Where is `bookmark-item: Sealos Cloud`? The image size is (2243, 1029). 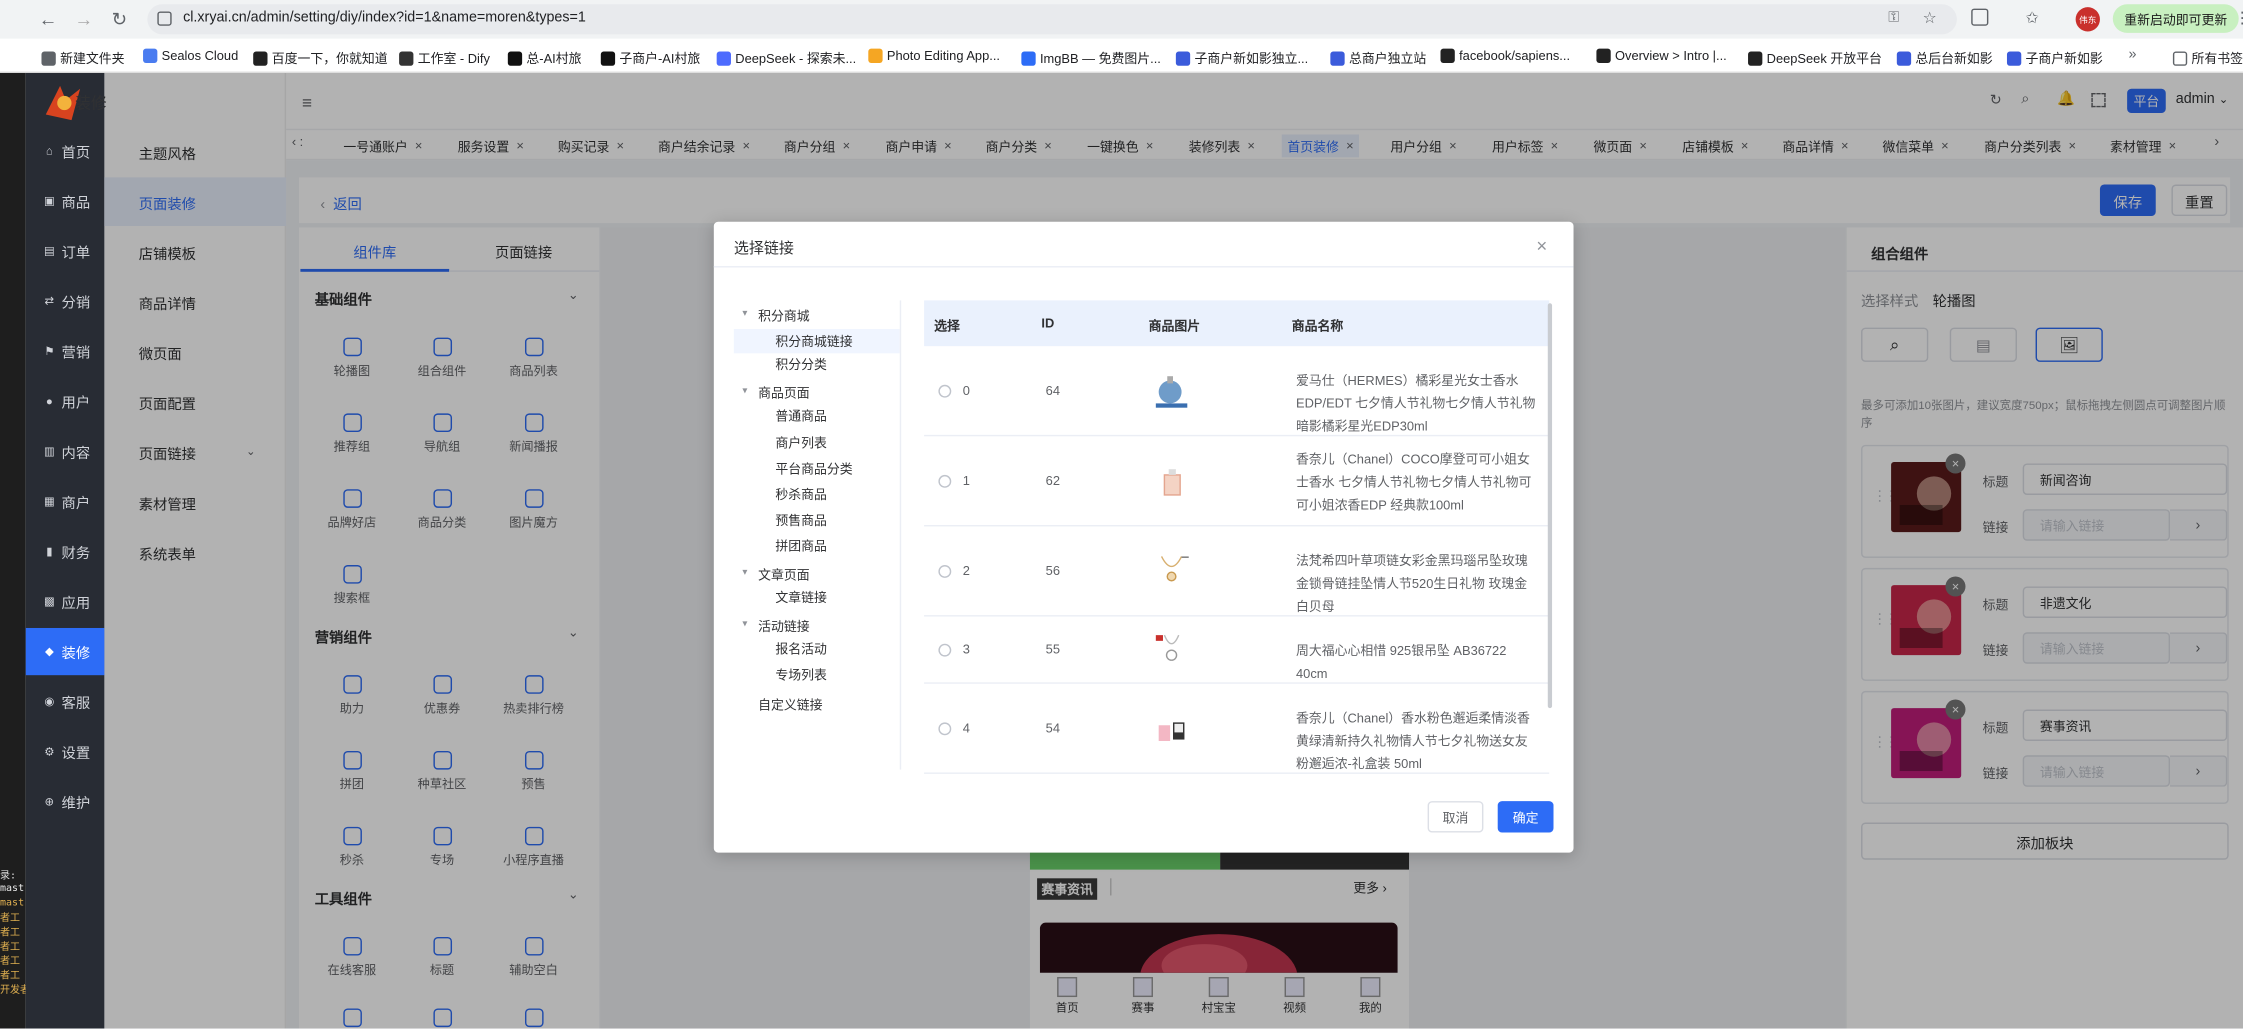
bookmark-item: Sealos Cloud is located at coordinates (190, 55).